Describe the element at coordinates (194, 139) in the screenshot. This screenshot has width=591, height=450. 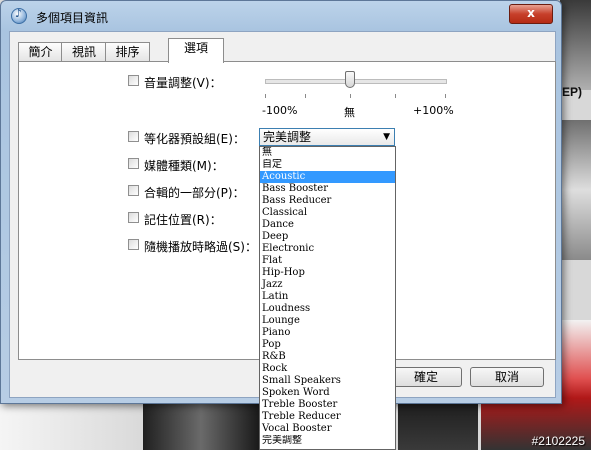
I see `eq-preset-label: 等化器預設組(E)：` at that location.